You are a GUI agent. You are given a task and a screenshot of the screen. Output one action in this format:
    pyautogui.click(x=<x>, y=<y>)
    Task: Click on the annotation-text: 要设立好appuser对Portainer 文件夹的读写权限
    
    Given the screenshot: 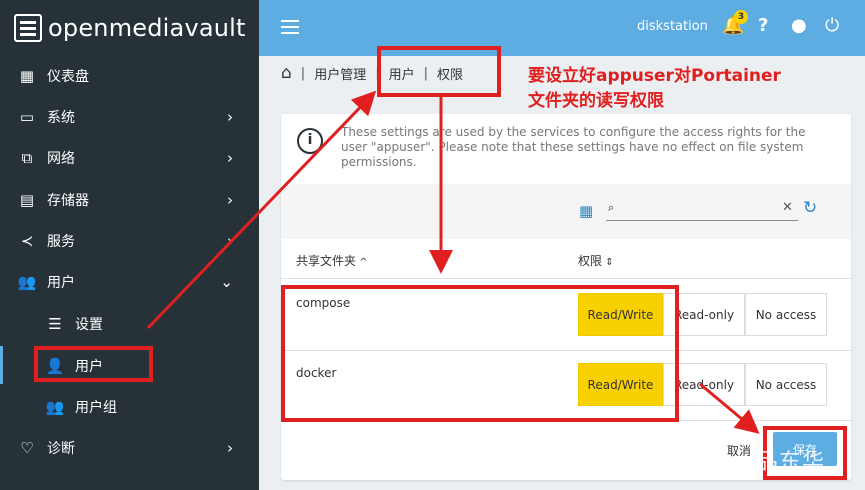 What is the action you would take?
    pyautogui.click(x=654, y=88)
    